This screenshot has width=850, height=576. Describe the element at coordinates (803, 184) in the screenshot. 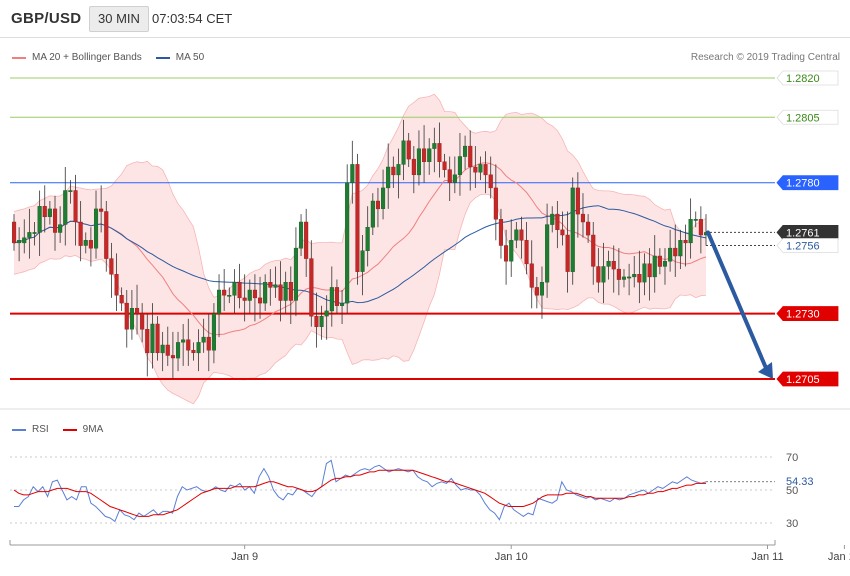

I see `level-value-1.2780: 1.2780` at that location.